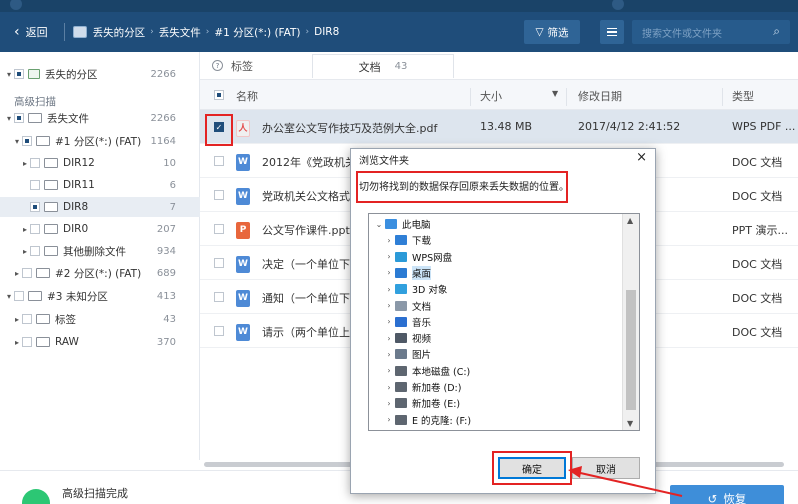 The width and height of the screenshot is (798, 504). Describe the element at coordinates (630, 423) in the screenshot. I see `scroll-down-icon: ▼` at that location.